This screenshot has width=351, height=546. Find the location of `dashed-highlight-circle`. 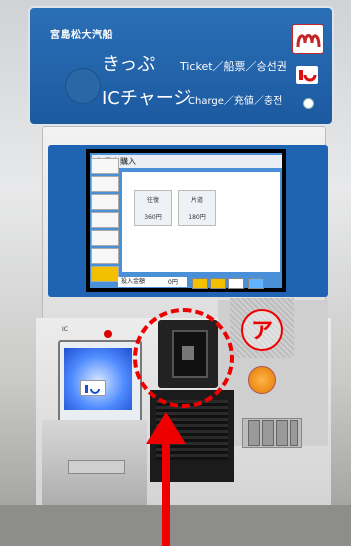

dashed-highlight-circle is located at coordinates (183, 358).